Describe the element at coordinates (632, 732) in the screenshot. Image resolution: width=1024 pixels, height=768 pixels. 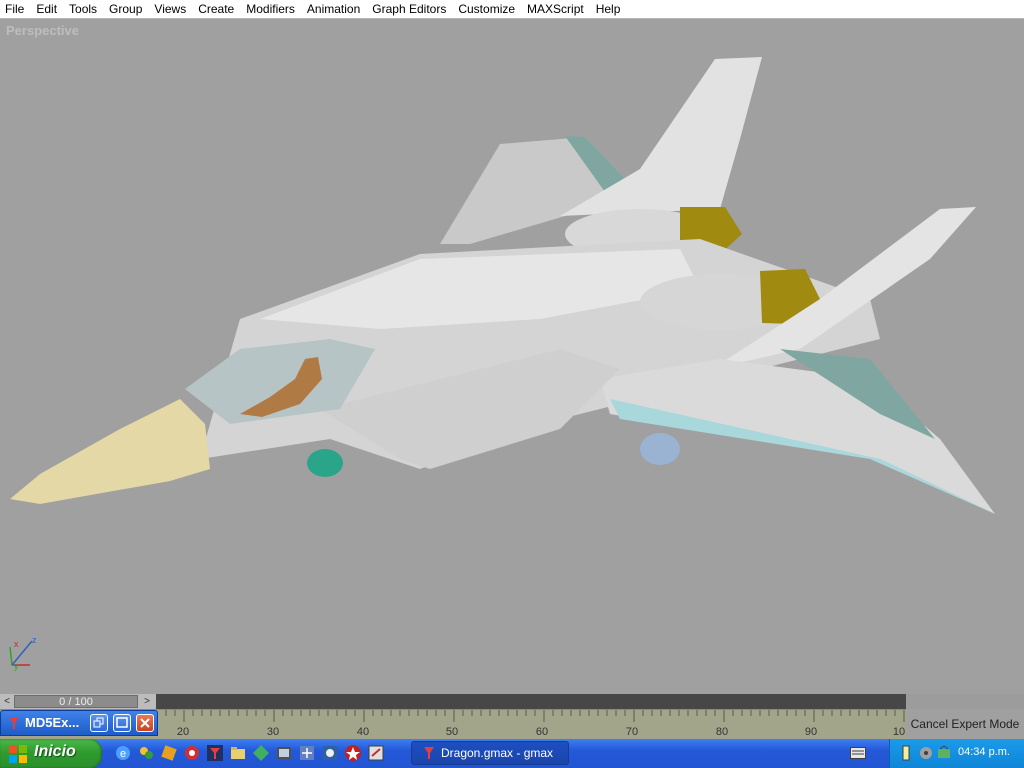
I see `tick-label: 70` at that location.